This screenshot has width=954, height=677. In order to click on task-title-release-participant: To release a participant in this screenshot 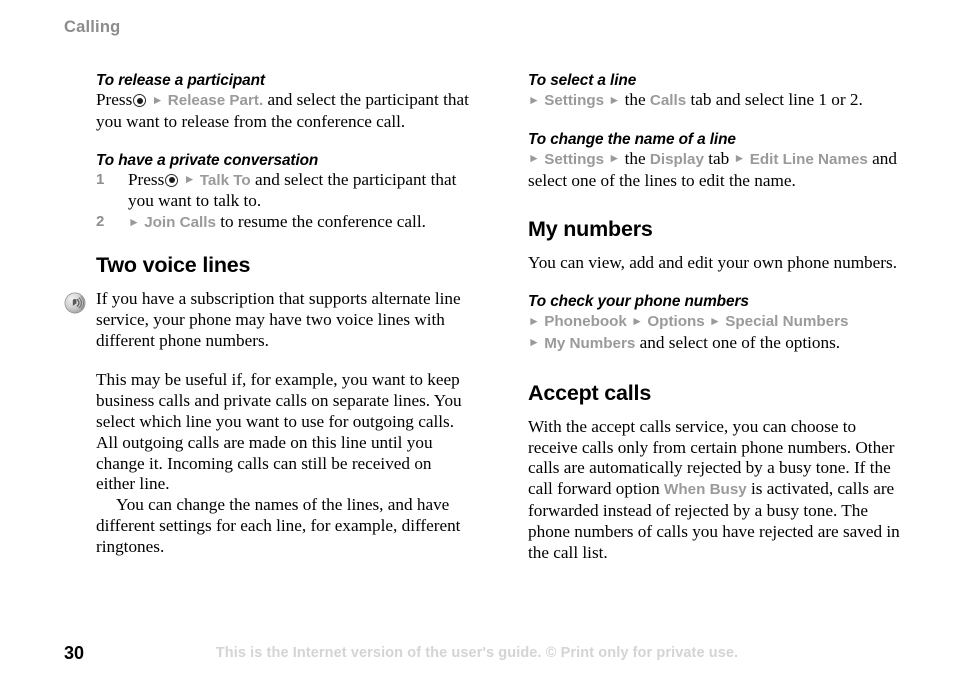, I will do `click(180, 80)`.